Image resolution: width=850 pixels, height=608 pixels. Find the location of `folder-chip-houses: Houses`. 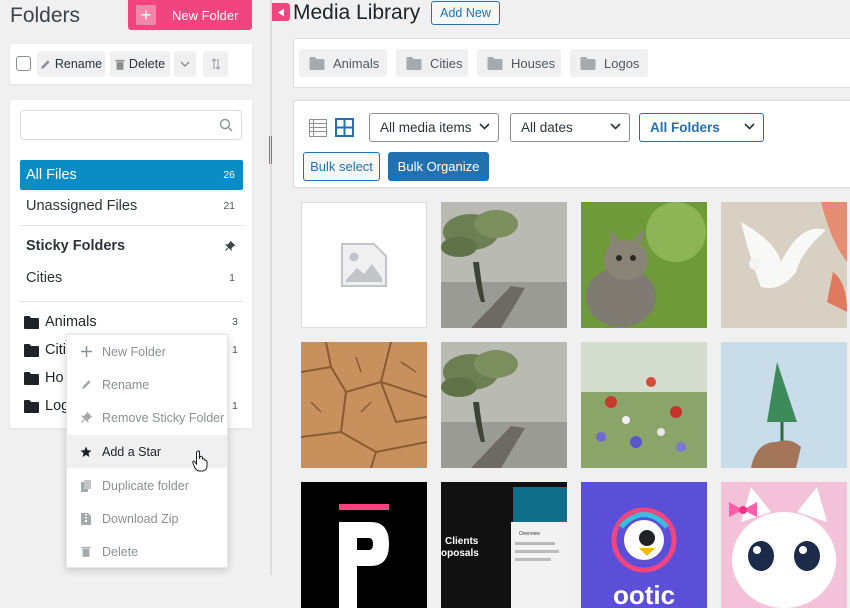

folder-chip-houses: Houses is located at coordinates (519, 63).